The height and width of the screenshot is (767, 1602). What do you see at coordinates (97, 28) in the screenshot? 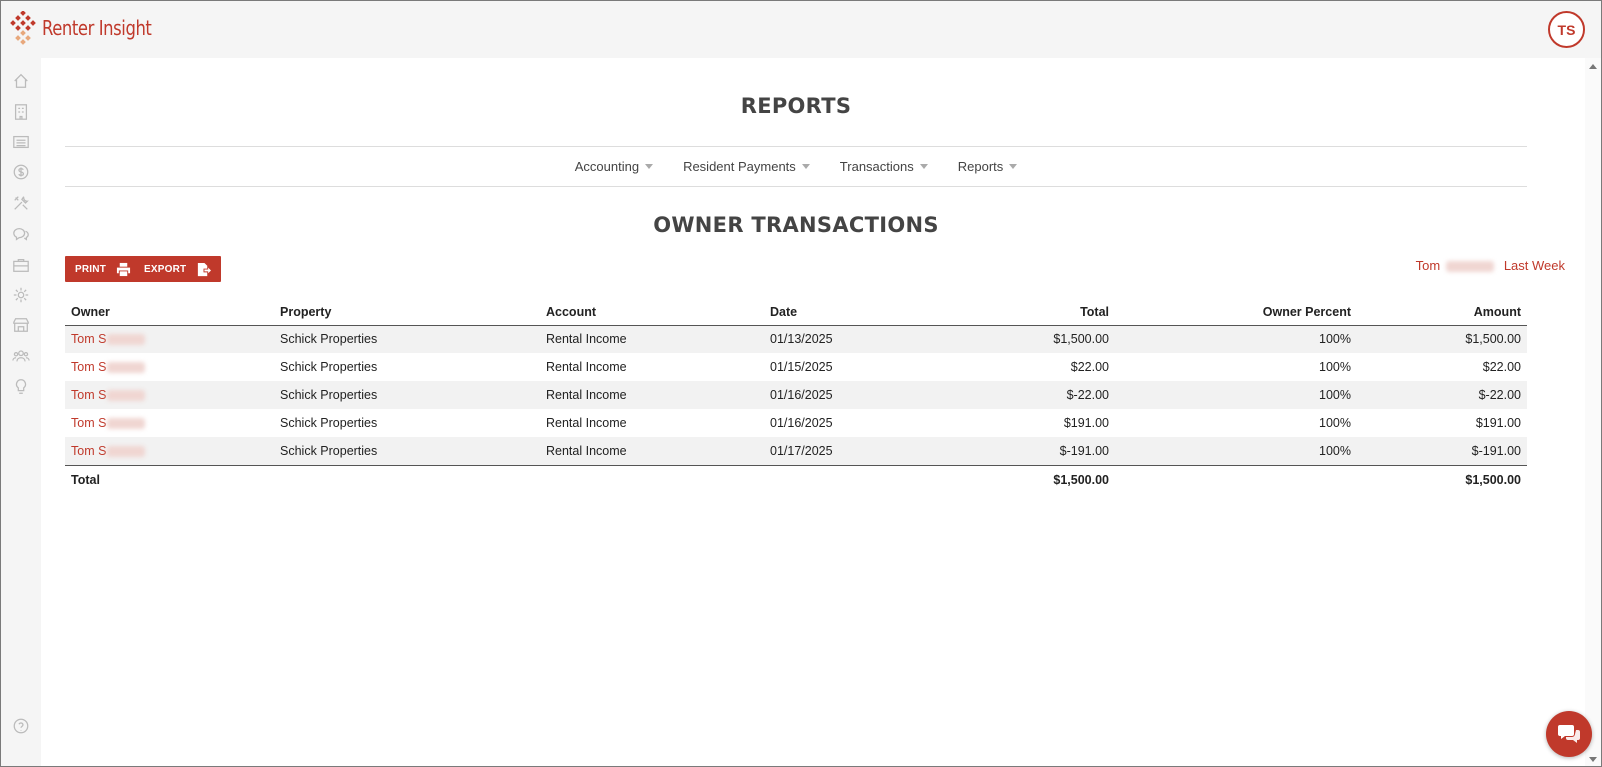
I see `logo-text: Renter Insight` at bounding box center [97, 28].